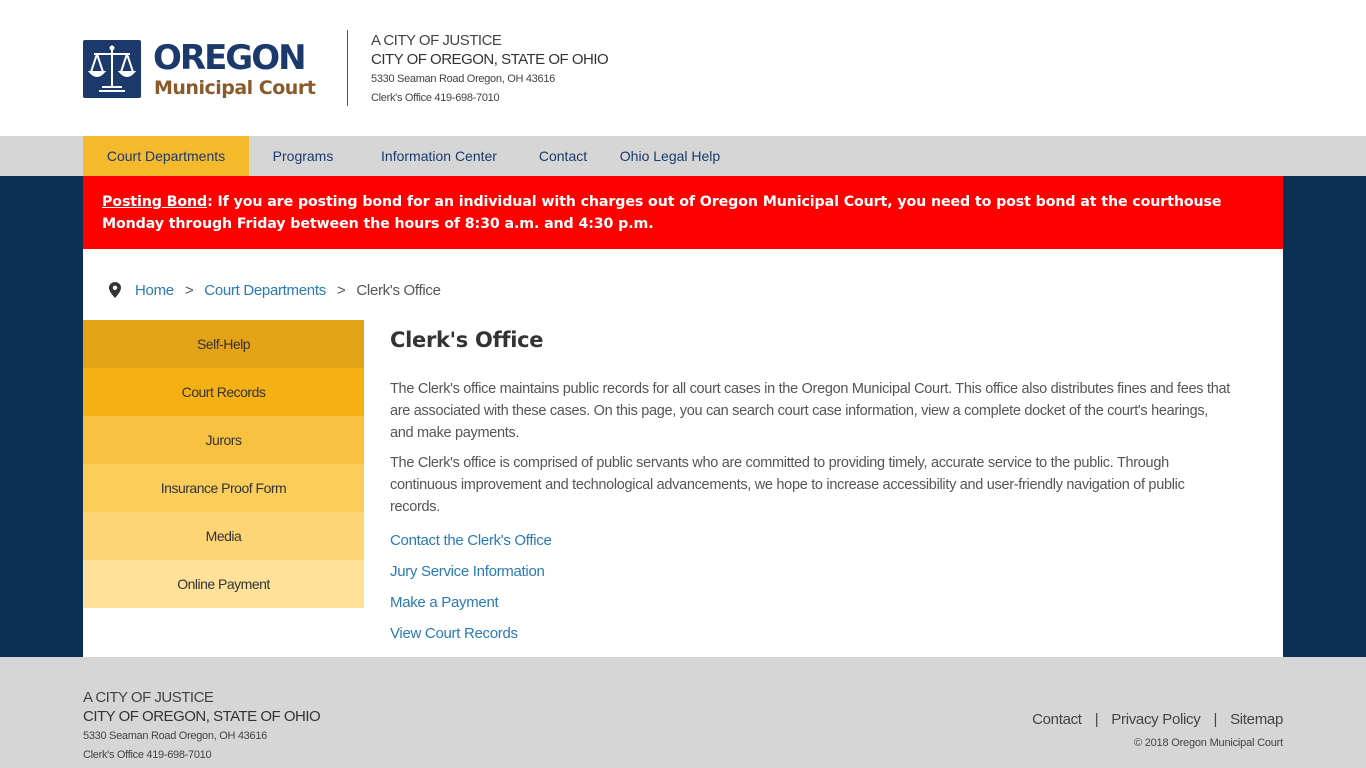  Describe the element at coordinates (148, 697) in the screenshot. I see `footer-tagline: A CITY OF JUSTICE` at that location.